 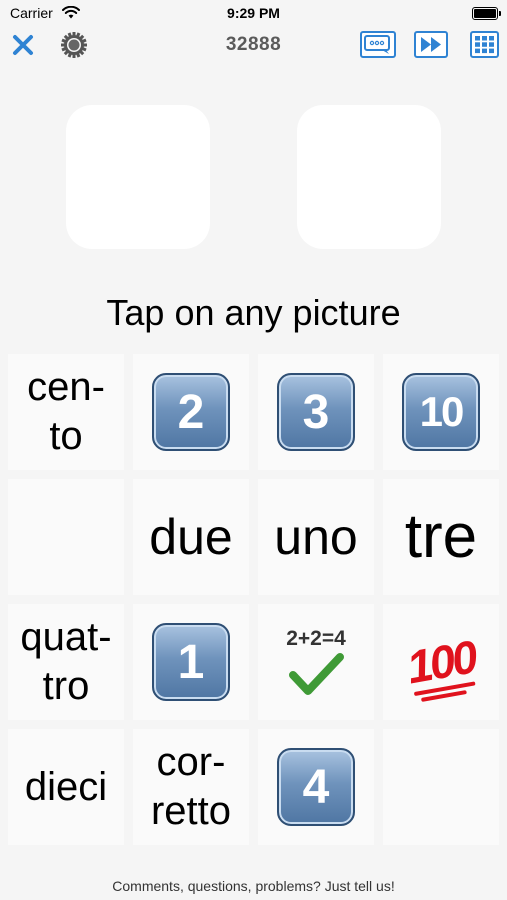 I want to click on tile-word: cen-to, so click(x=66, y=412).